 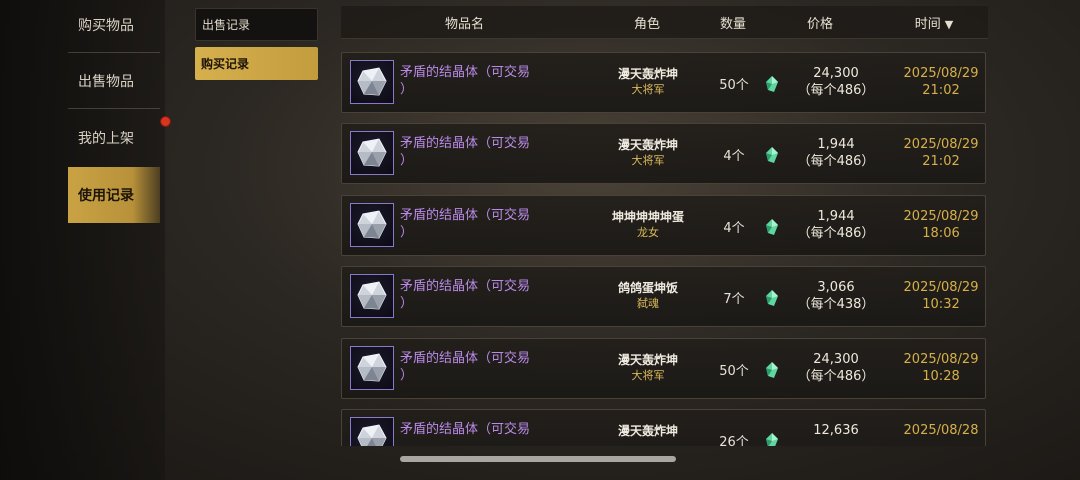 I want to click on header-quantity: 数量, so click(x=732, y=24).